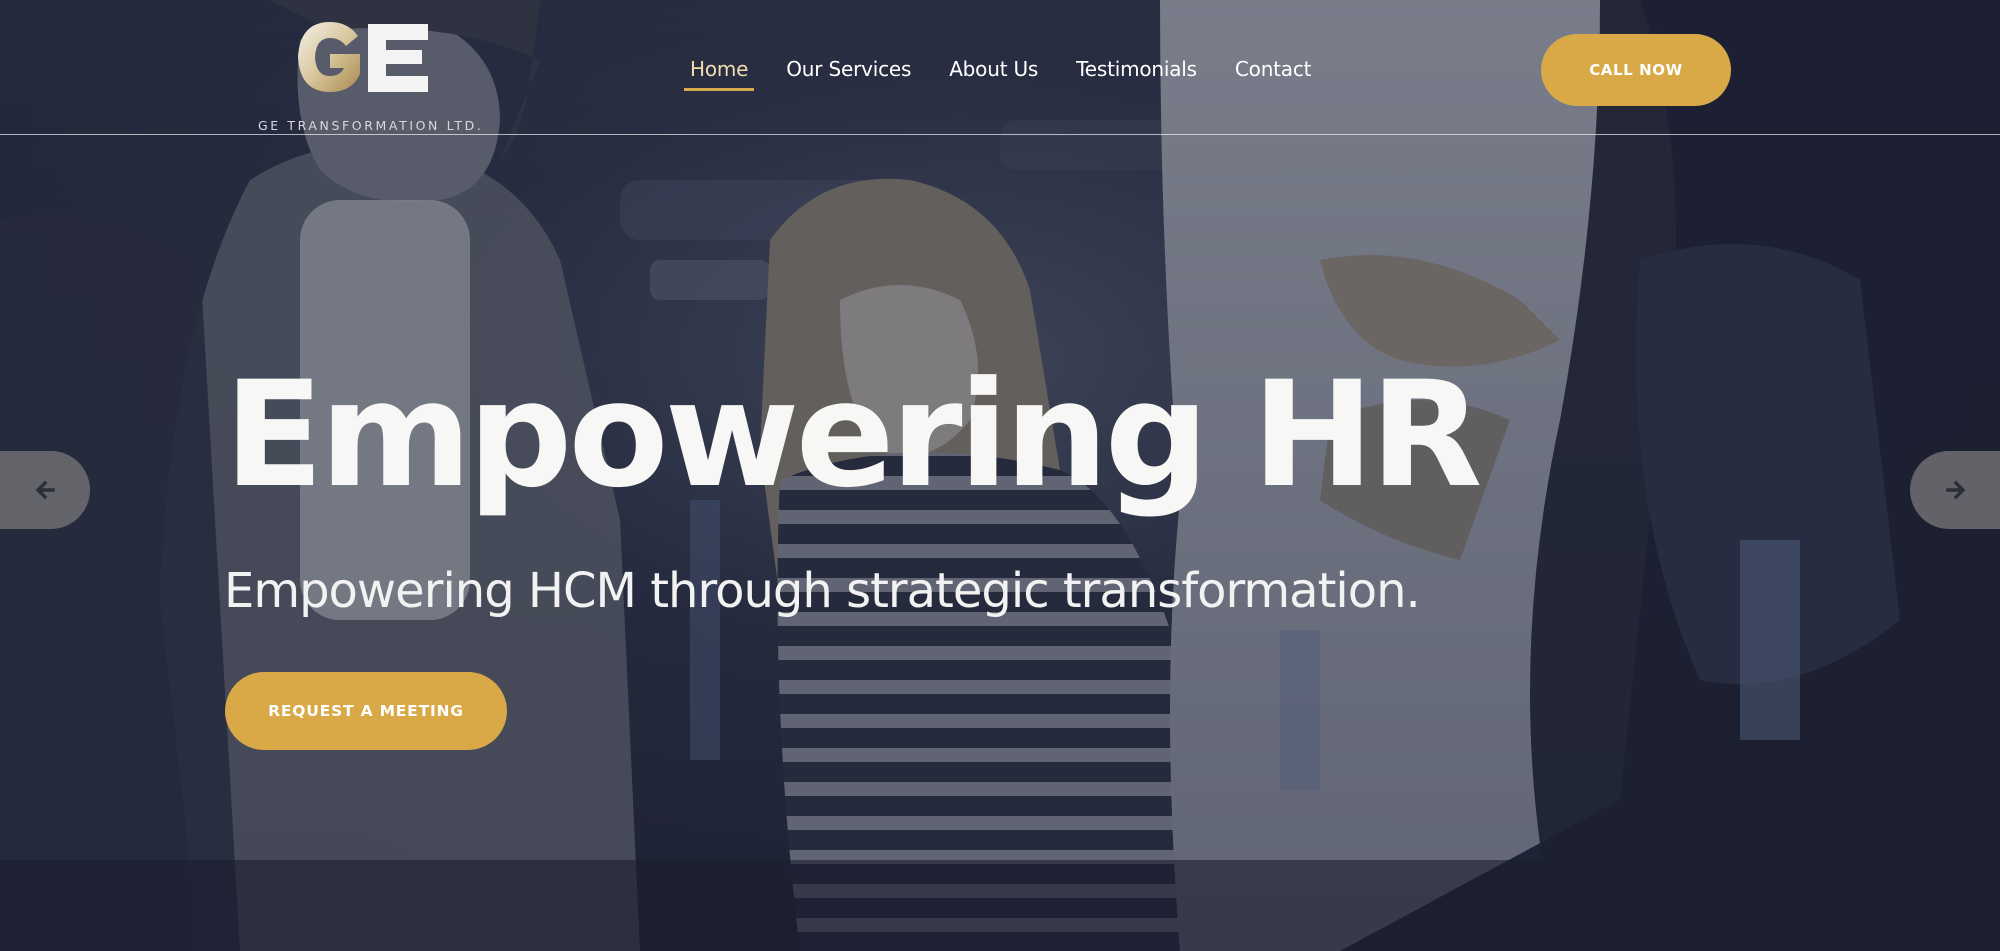 This screenshot has width=2000, height=951. What do you see at coordinates (1273, 69) in the screenshot?
I see `nav-item-contact: Contact` at bounding box center [1273, 69].